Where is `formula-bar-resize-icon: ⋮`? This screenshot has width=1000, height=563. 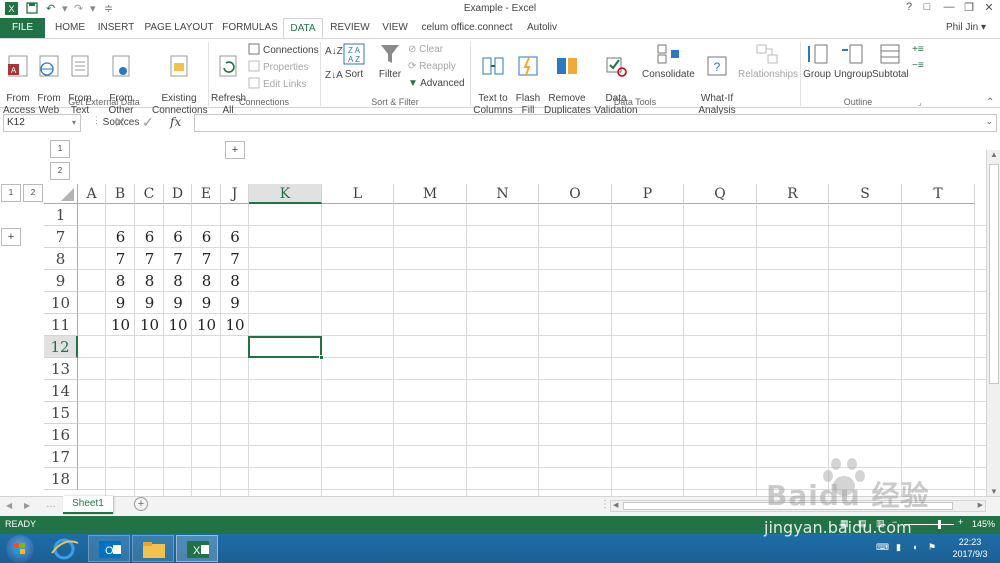 formula-bar-resize-icon: ⋮ is located at coordinates (96, 120).